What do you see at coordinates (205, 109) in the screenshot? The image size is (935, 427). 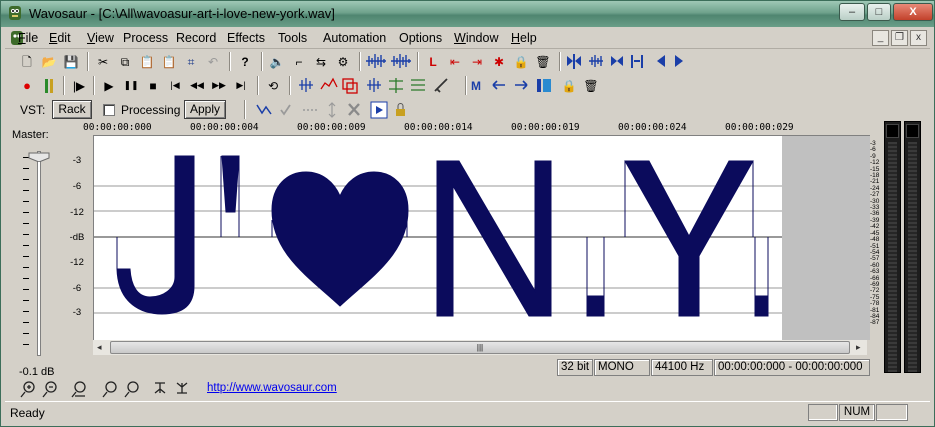 I see `apply-button: Apply` at bounding box center [205, 109].